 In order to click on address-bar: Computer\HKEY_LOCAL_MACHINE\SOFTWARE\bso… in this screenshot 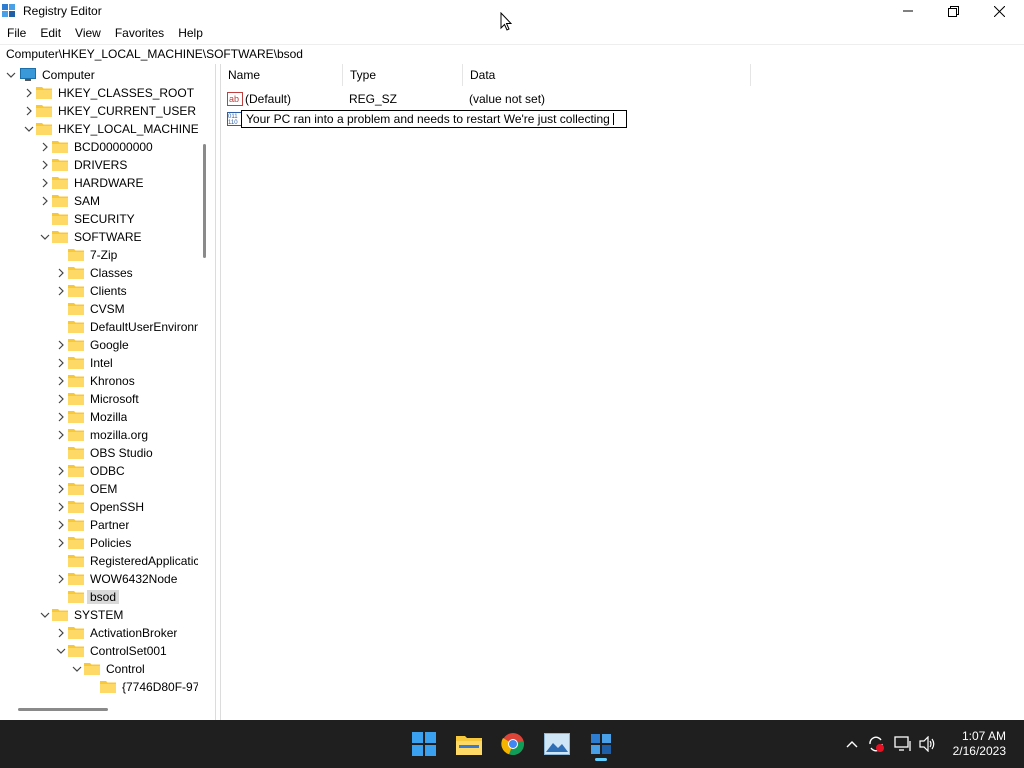, I will do `click(512, 53)`.